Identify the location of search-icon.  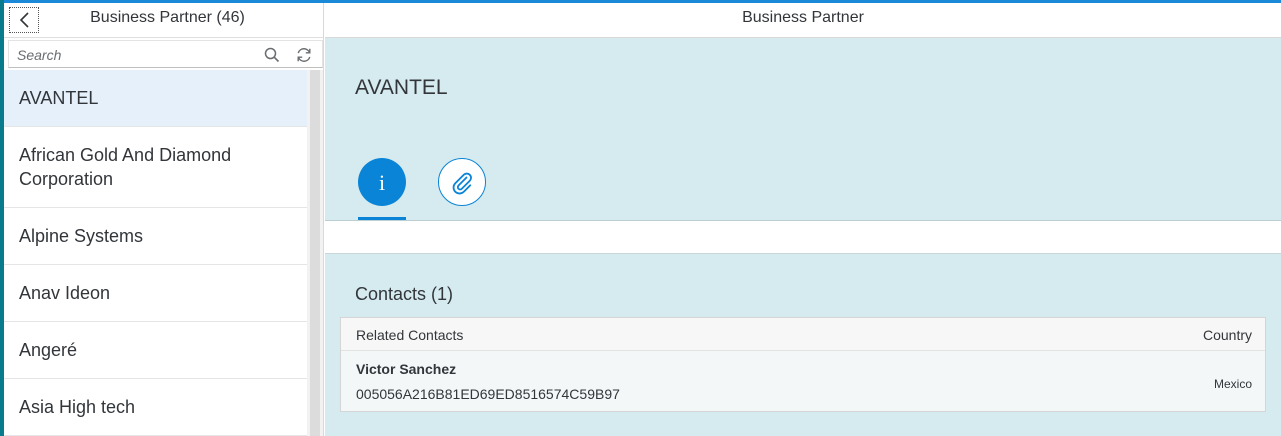
(272, 55).